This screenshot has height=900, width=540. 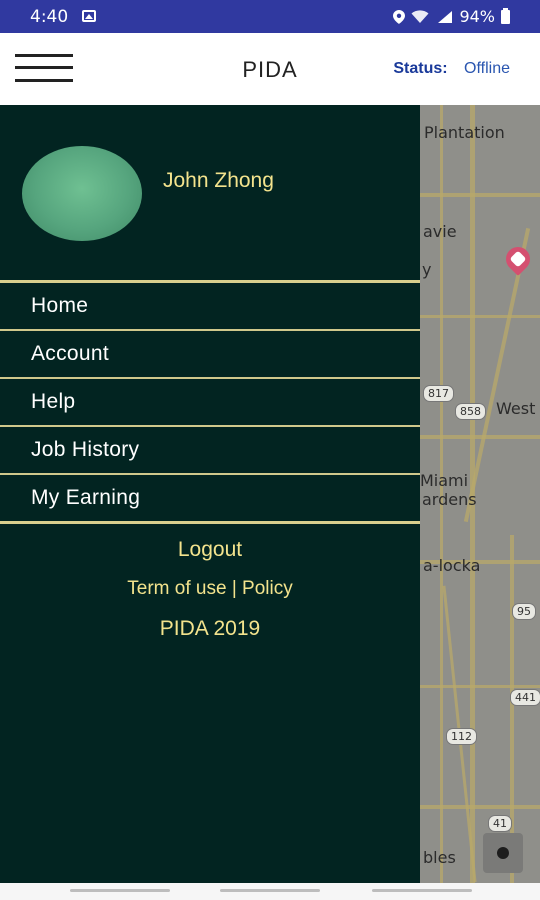 What do you see at coordinates (270, 69) in the screenshot?
I see `app-bar: PIDA Status: Offline` at bounding box center [270, 69].